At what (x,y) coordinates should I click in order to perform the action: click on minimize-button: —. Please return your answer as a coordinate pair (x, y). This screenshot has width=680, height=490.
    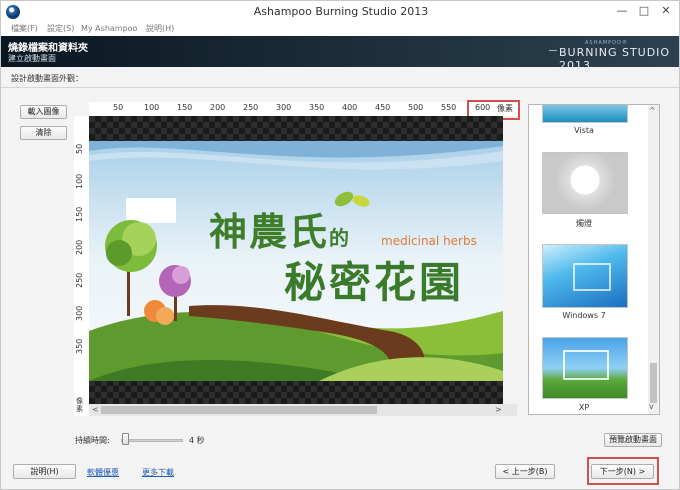
    Looking at the image, I should click on (622, 11).